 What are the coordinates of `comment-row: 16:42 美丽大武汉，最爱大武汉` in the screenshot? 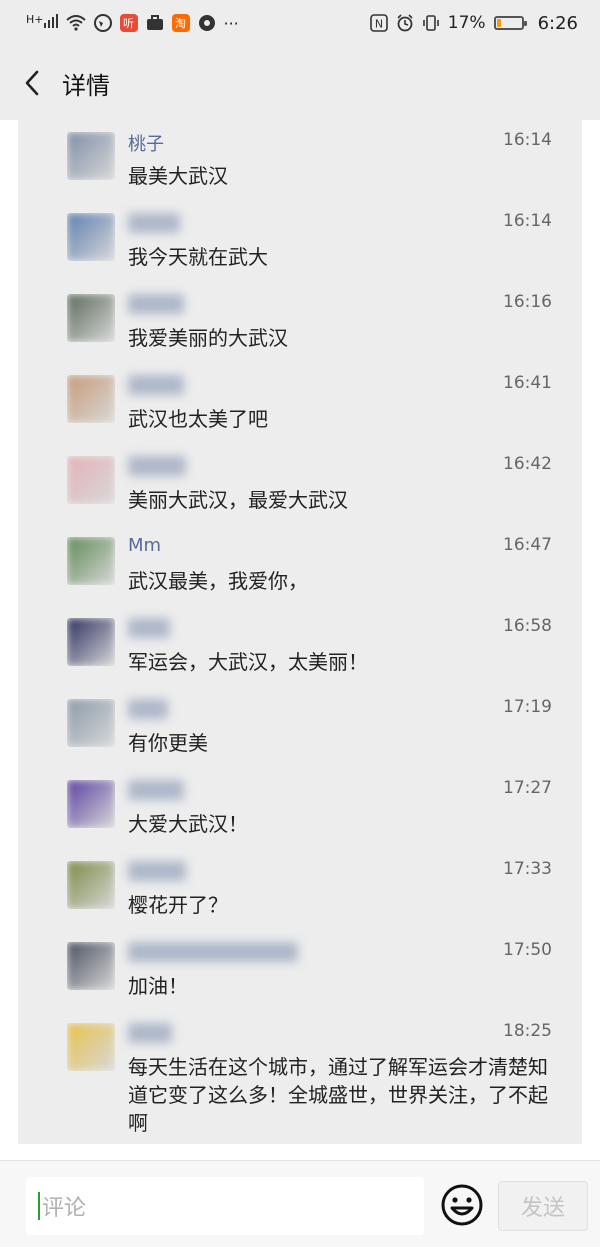 It's located at (300, 484).